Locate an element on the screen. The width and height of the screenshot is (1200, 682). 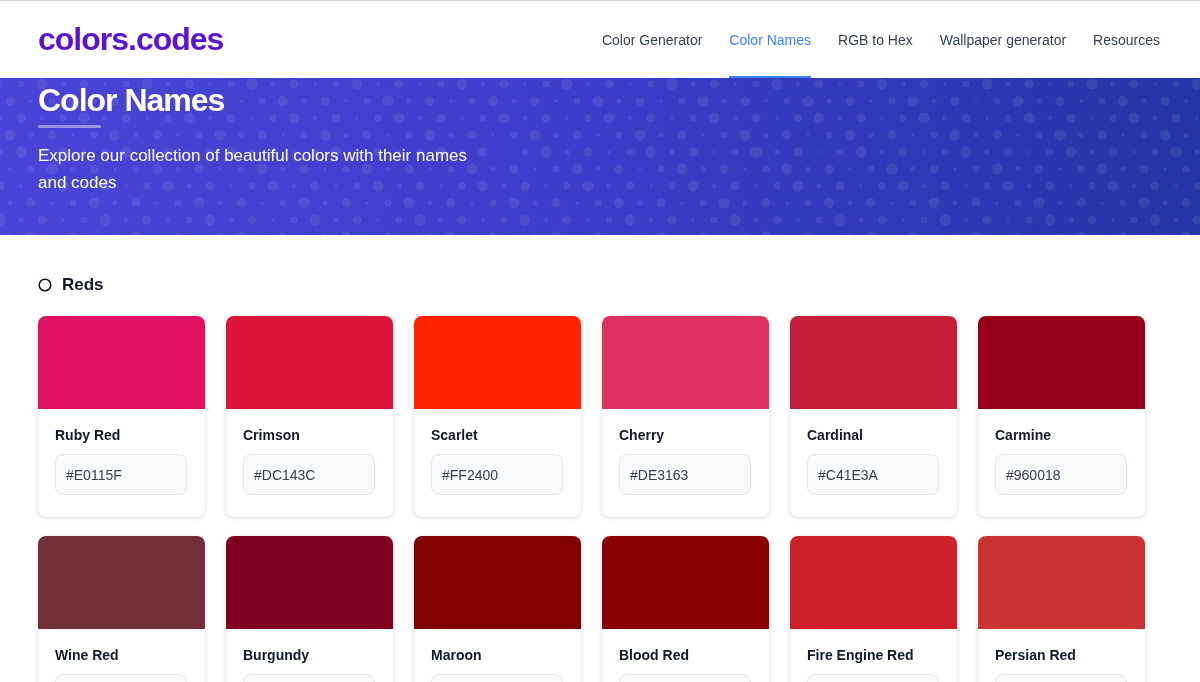
hex-code-field: #C41E3A is located at coordinates (873, 474).